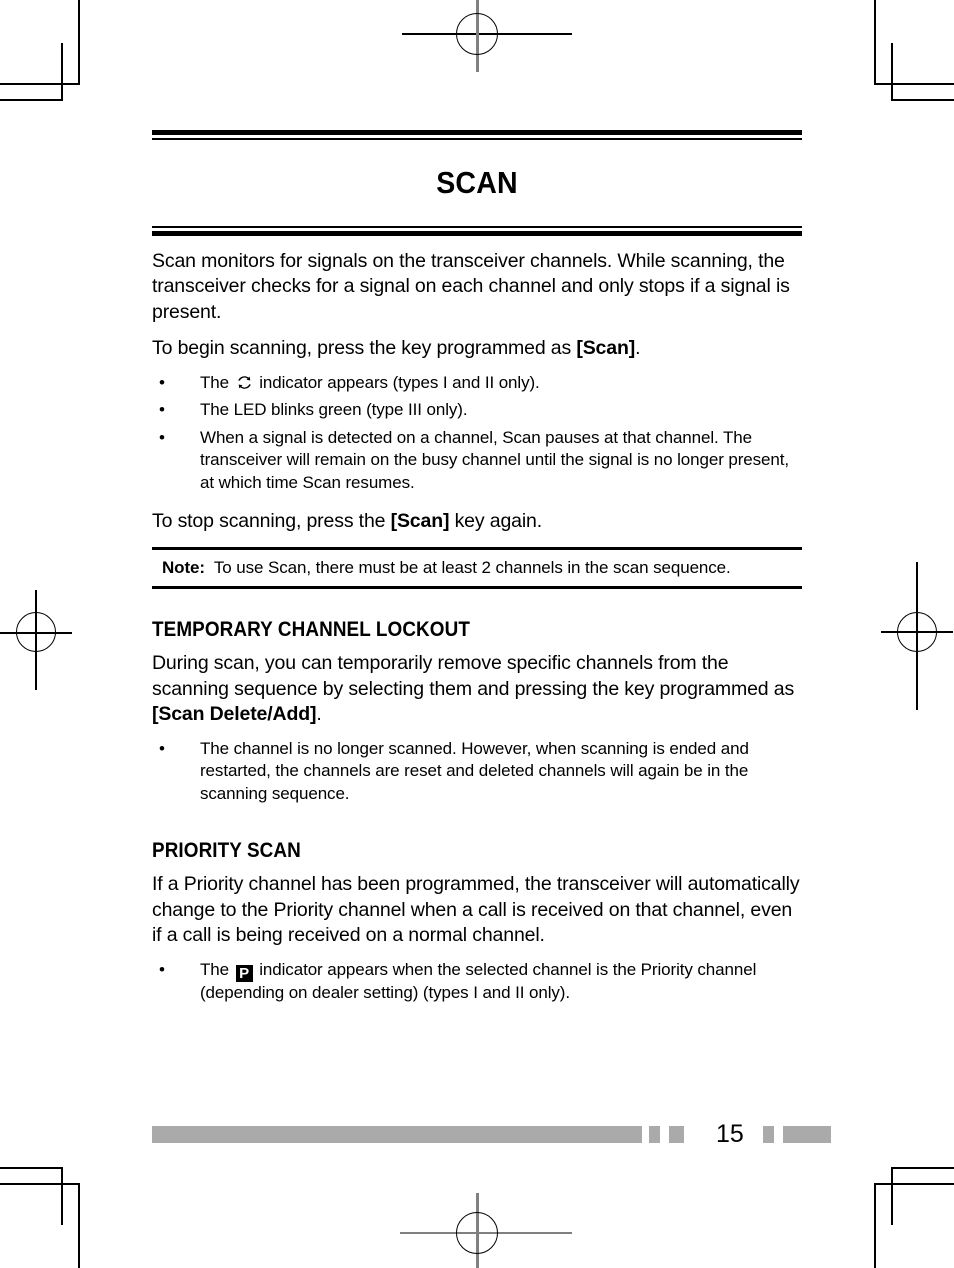  What do you see at coordinates (31, 100) in the screenshot?
I see `crop-mark-top-left-horizontal-short` at bounding box center [31, 100].